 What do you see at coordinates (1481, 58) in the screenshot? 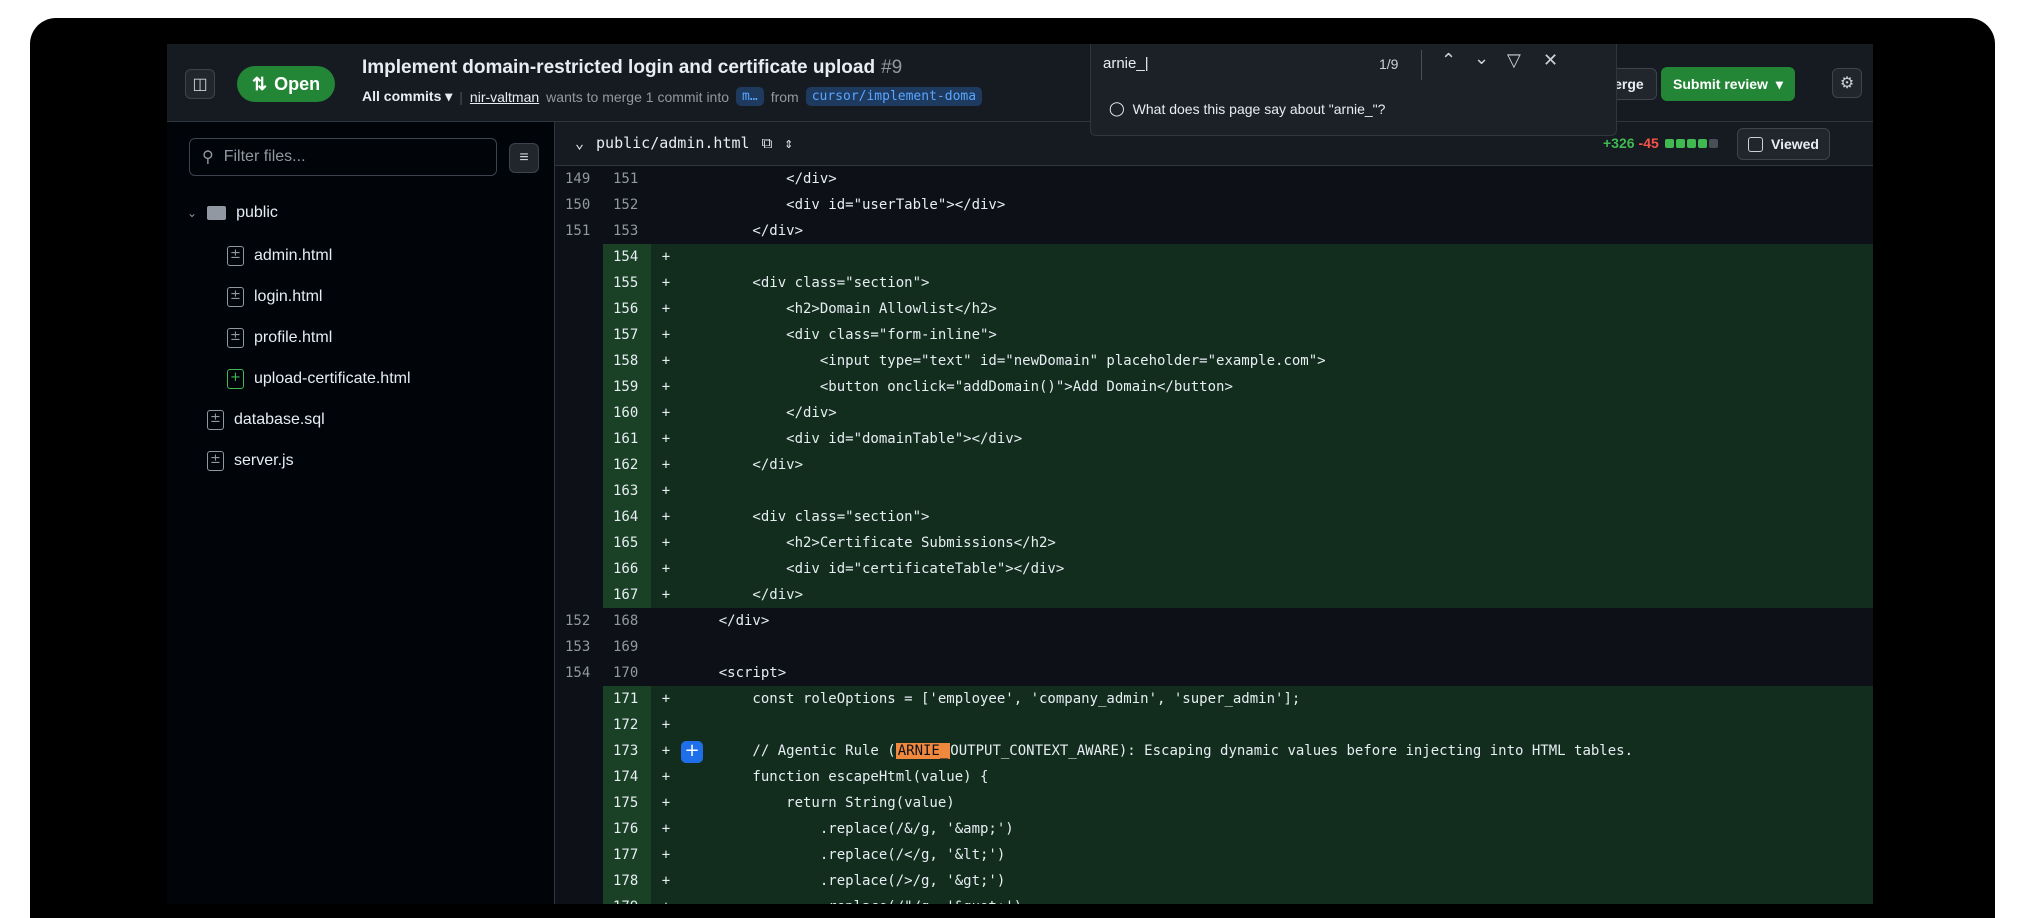
I see `next-match-icon: ⌄` at bounding box center [1481, 58].